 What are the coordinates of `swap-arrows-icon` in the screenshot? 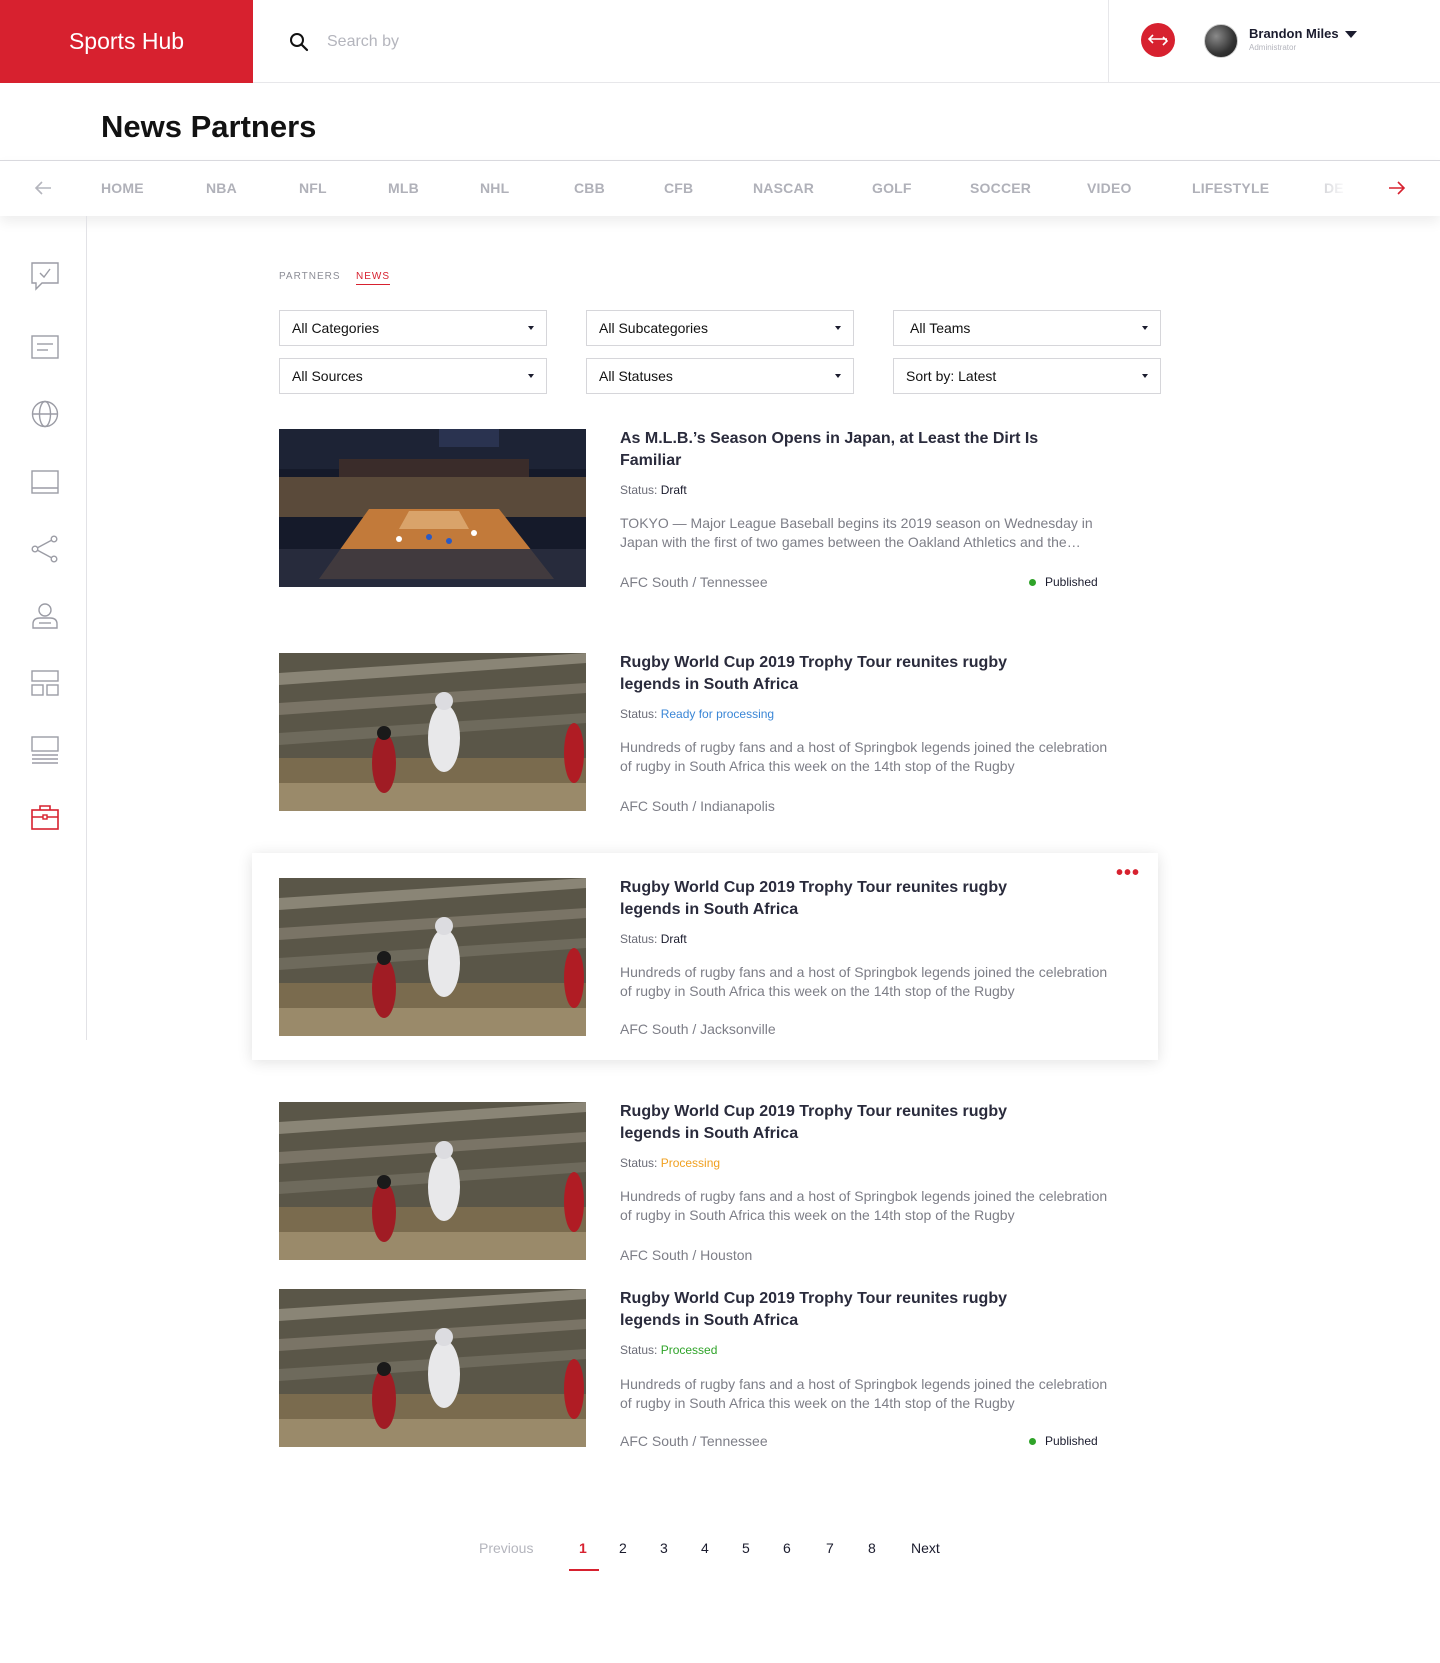 It's located at (1158, 40).